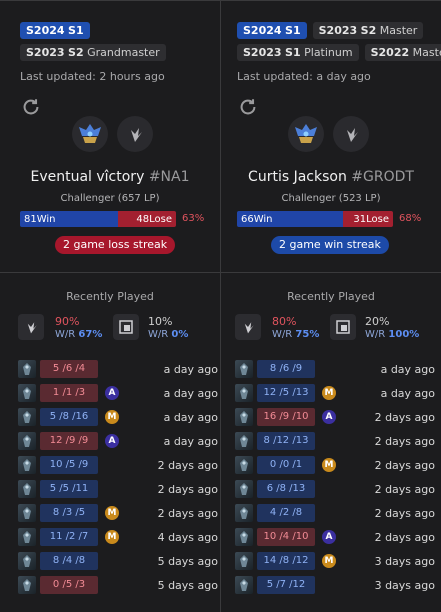 The image size is (441, 612). What do you see at coordinates (118, 465) in the screenshot?
I see `match-row: 10 /5 /9 2 days ago` at bounding box center [118, 465].